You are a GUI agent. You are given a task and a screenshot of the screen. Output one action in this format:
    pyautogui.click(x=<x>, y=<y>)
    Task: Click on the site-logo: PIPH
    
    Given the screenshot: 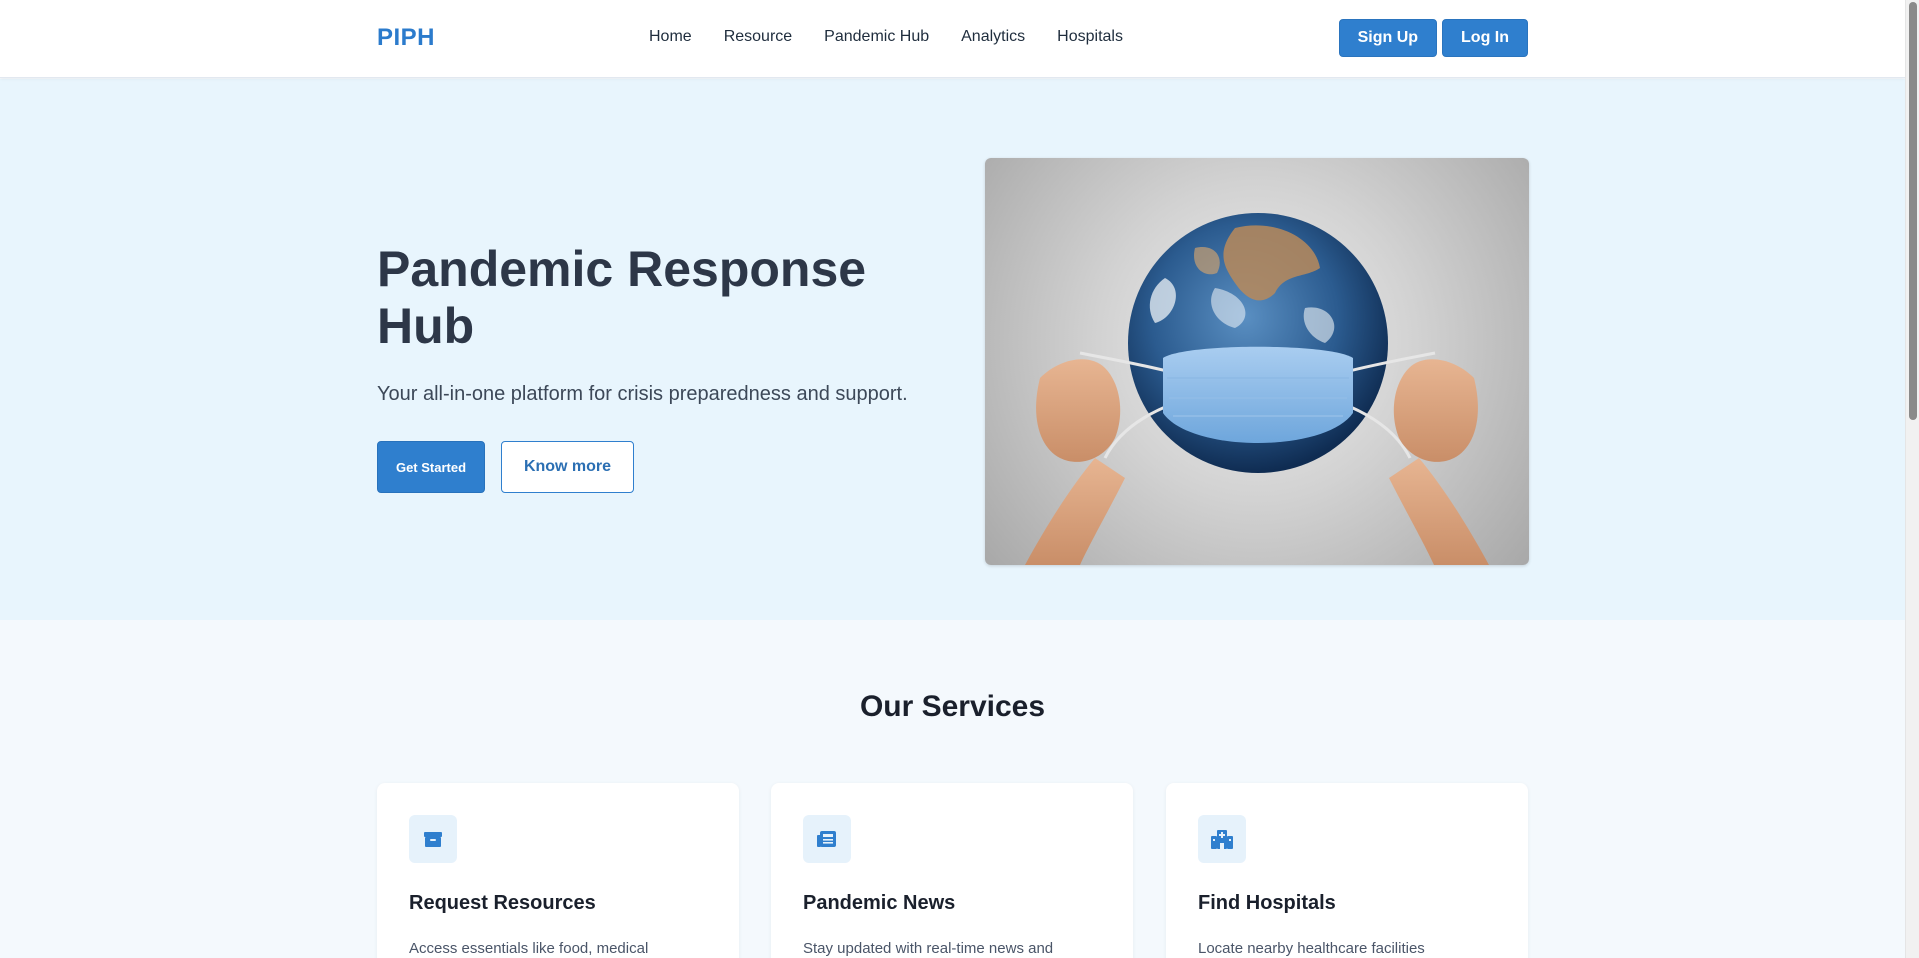 What is the action you would take?
    pyautogui.click(x=406, y=38)
    